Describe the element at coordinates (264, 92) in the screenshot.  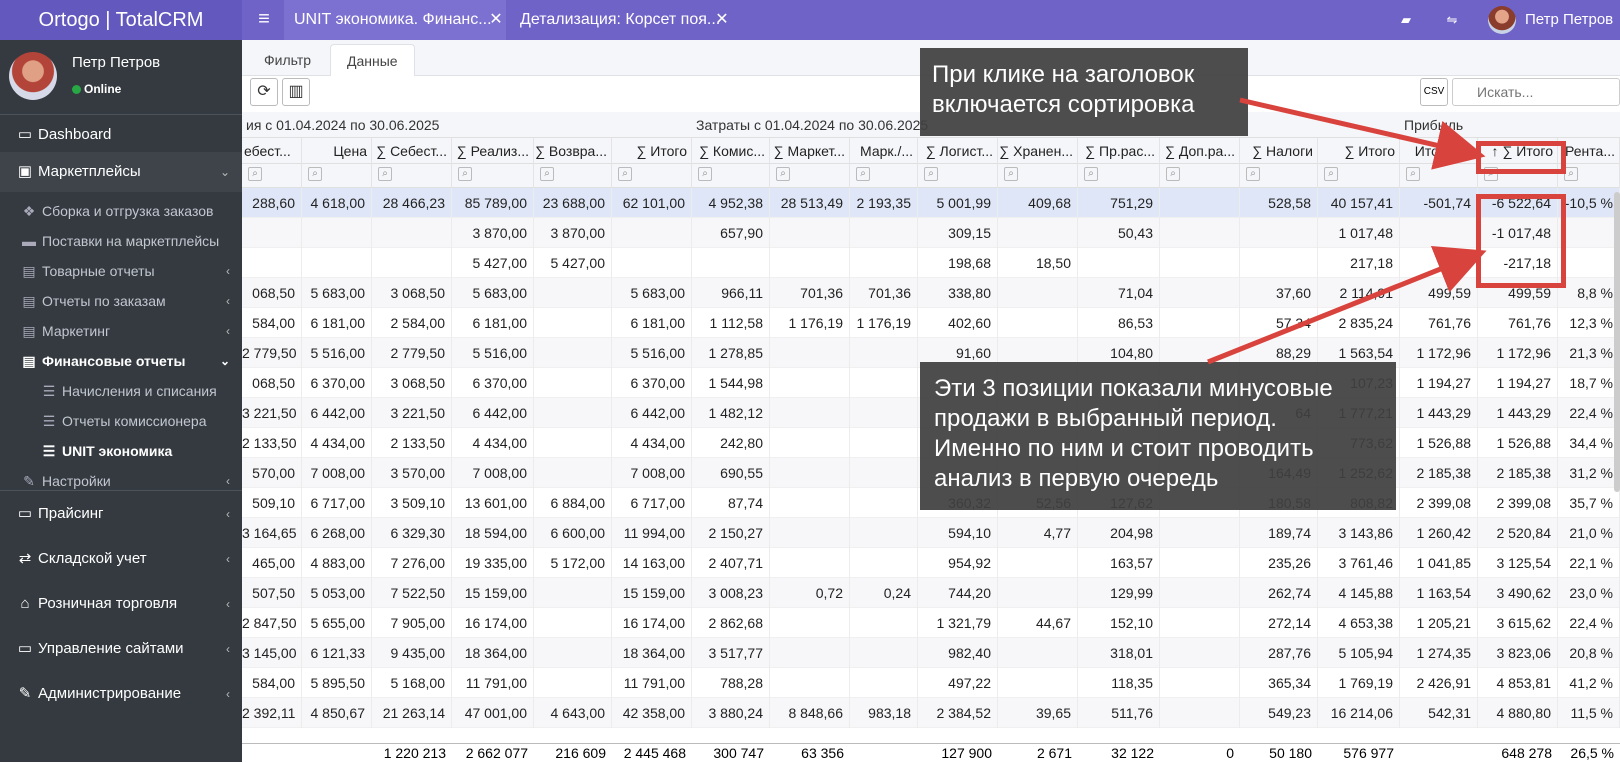
I see `refresh-icon: ⟳` at that location.